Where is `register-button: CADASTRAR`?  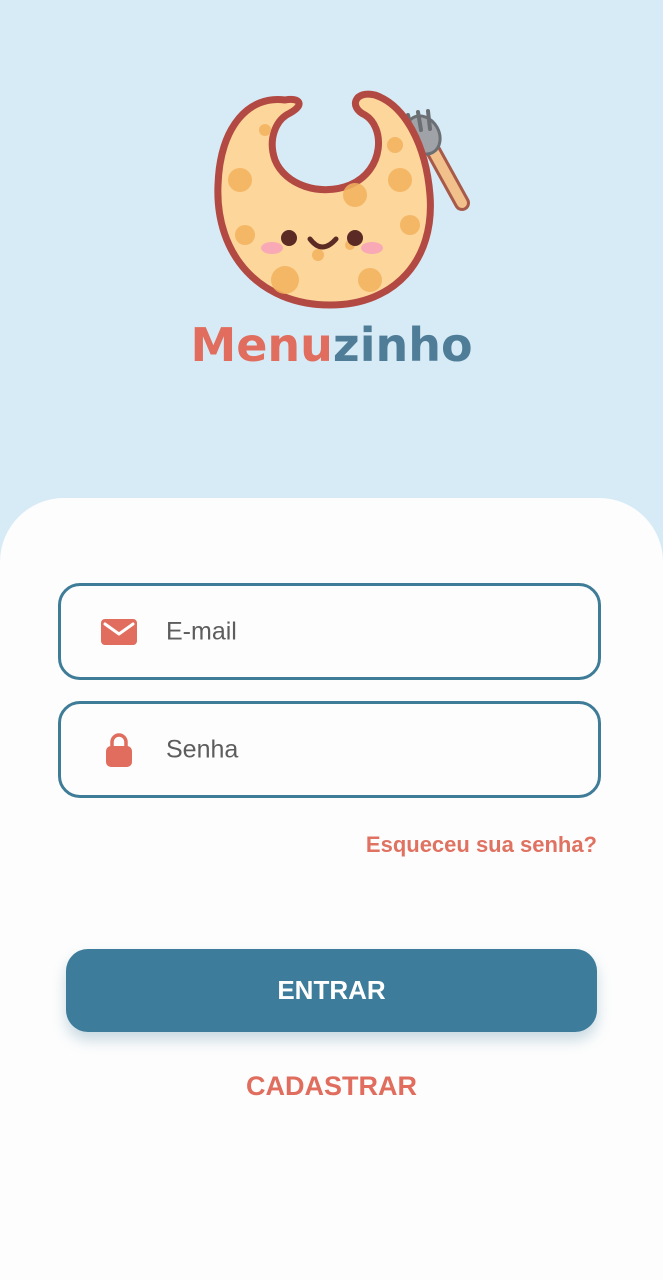
register-button: CADASTRAR is located at coordinates (331, 1086).